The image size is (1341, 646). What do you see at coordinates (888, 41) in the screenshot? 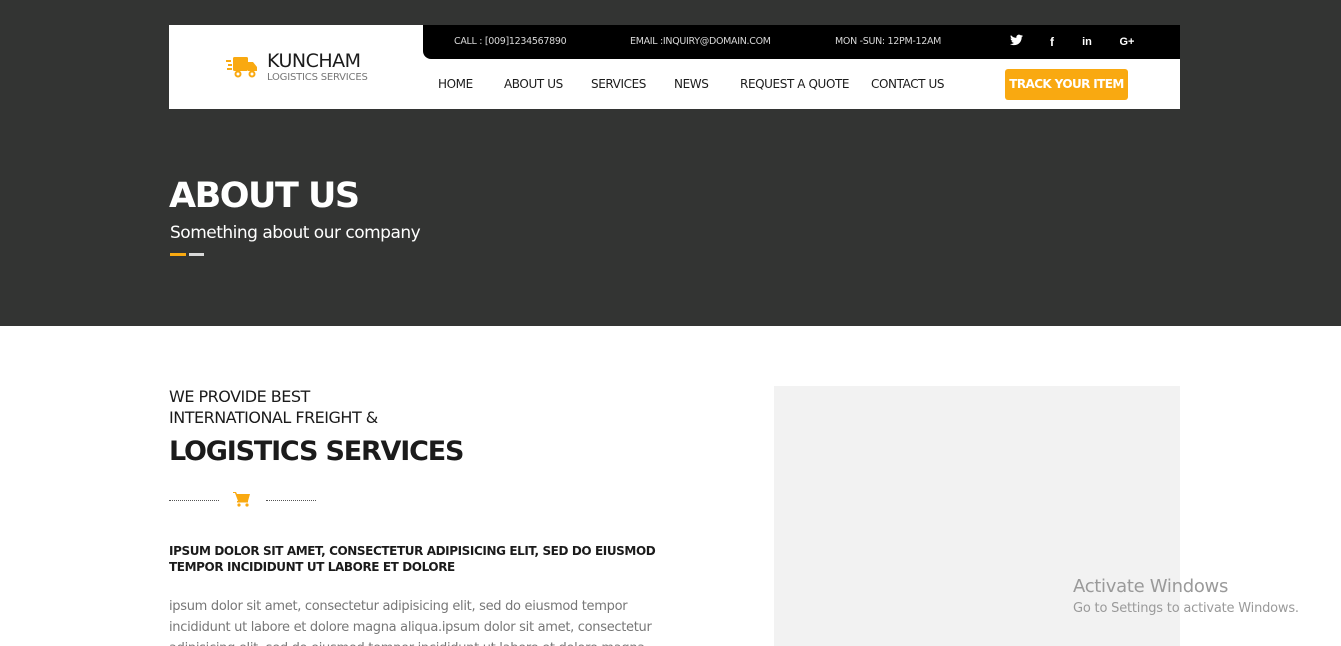
I see `hours-info: MON -SUN: 12PM-12AM` at bounding box center [888, 41].